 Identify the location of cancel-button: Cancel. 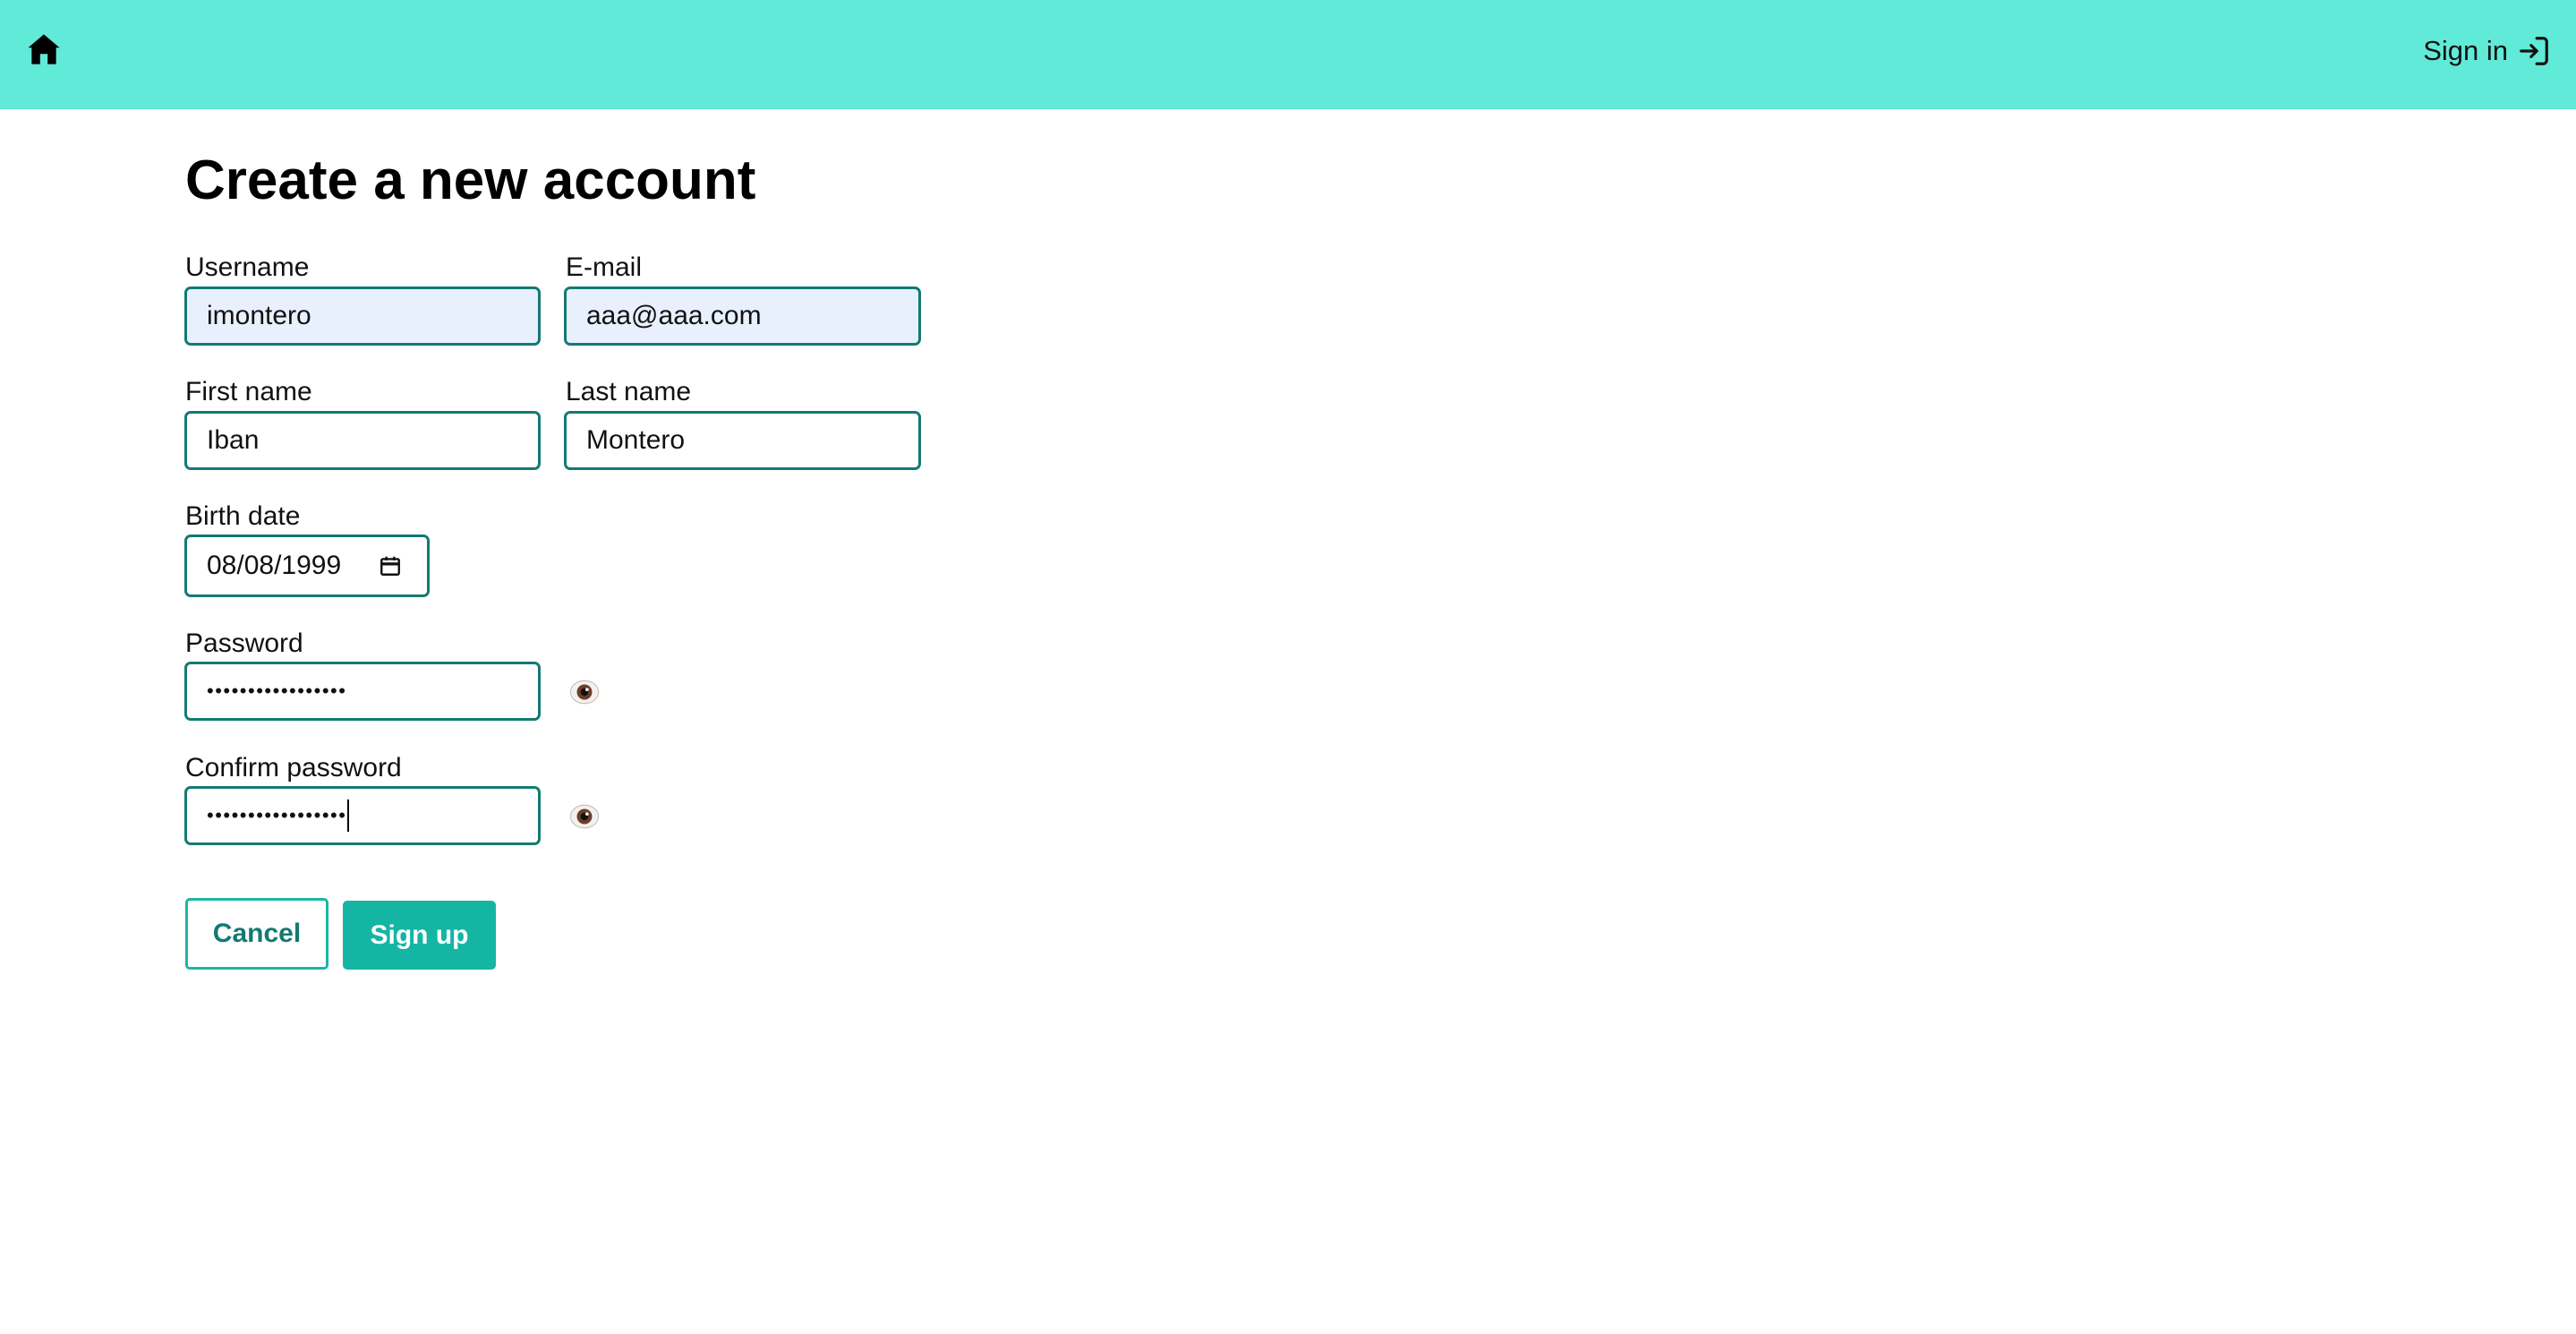
(256, 934).